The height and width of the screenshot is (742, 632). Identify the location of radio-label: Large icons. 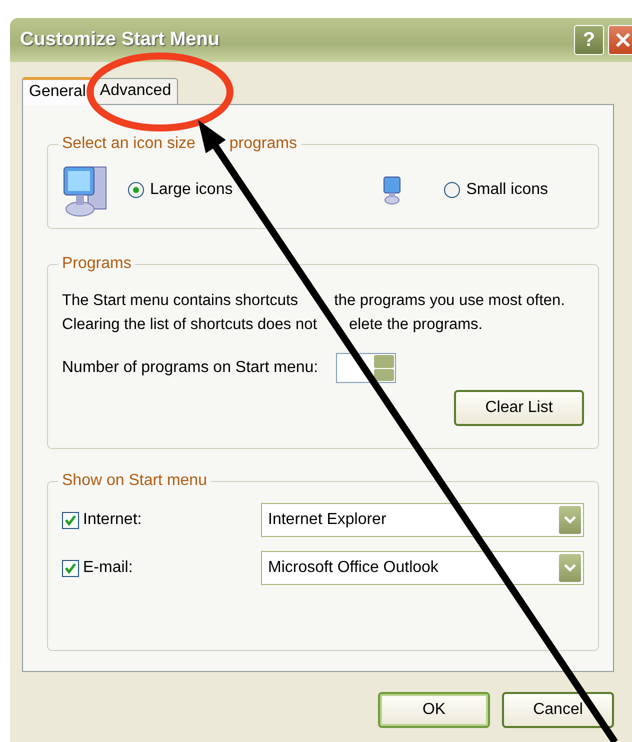
(191, 190).